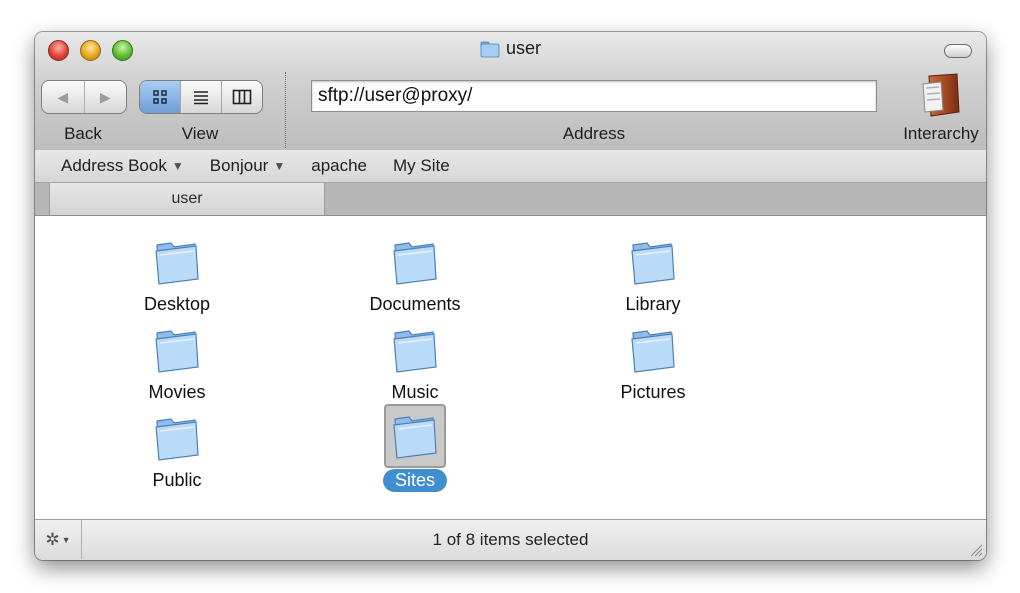 The image size is (1020, 593). I want to click on folder-item-selected: Sites, so click(415, 448).